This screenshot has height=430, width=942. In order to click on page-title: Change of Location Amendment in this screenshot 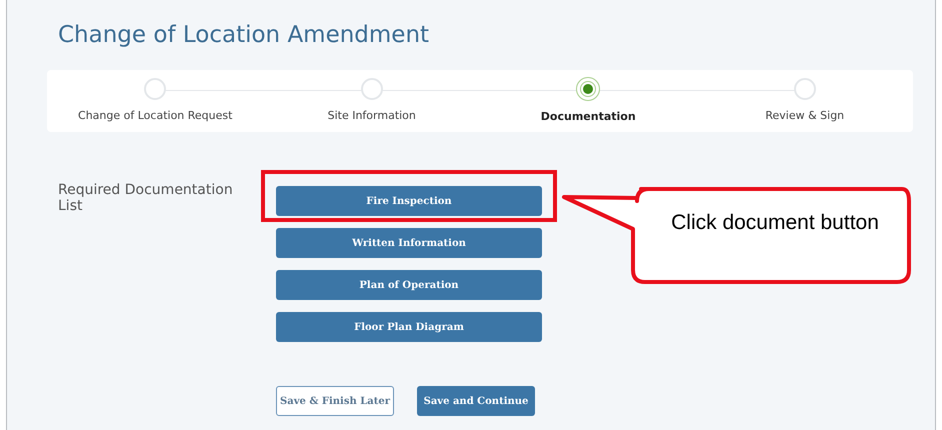, I will do `click(244, 35)`.